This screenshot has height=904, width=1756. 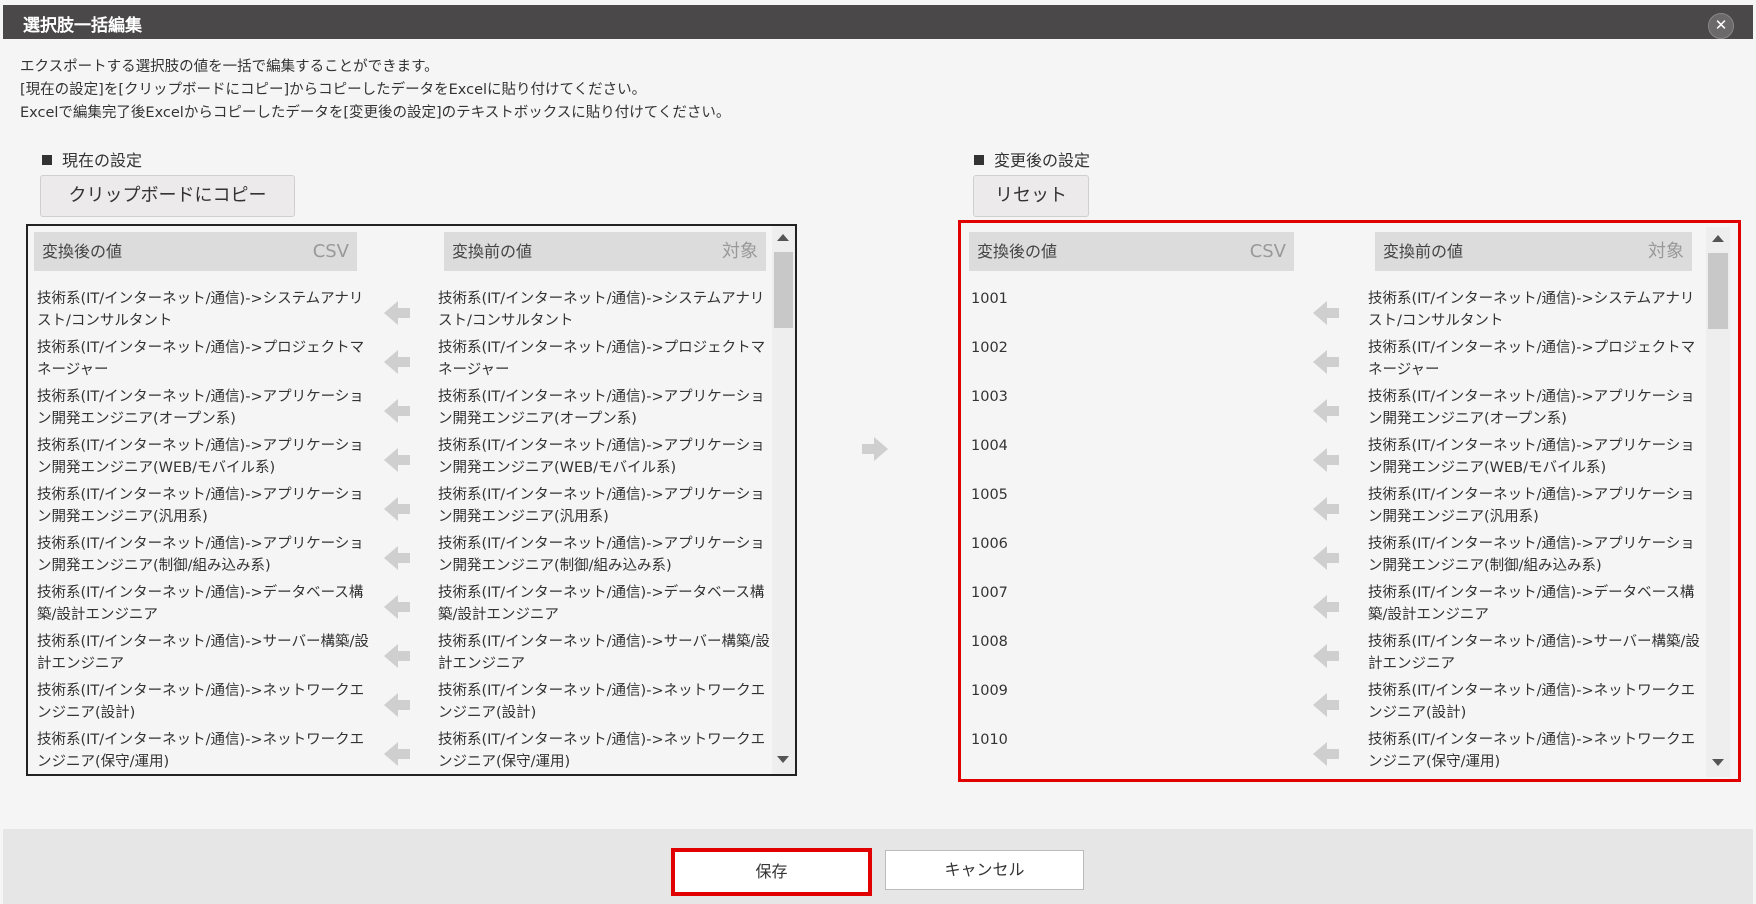 I want to click on before-value-cell: 技術系(IT/インターネット/通信)->システムアナリスト/コンサルタント, so click(x=601, y=310).